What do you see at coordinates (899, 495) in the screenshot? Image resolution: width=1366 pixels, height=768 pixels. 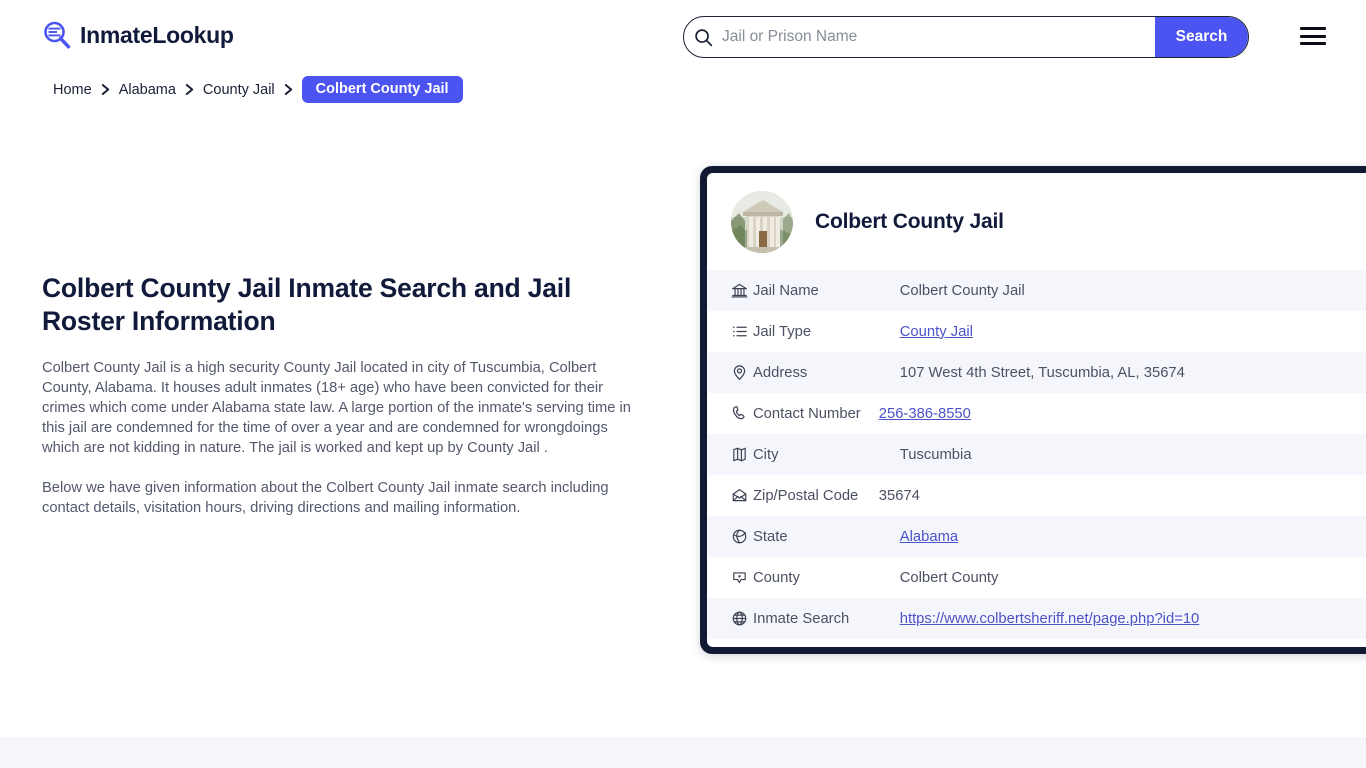 I see `row-value: 35674` at bounding box center [899, 495].